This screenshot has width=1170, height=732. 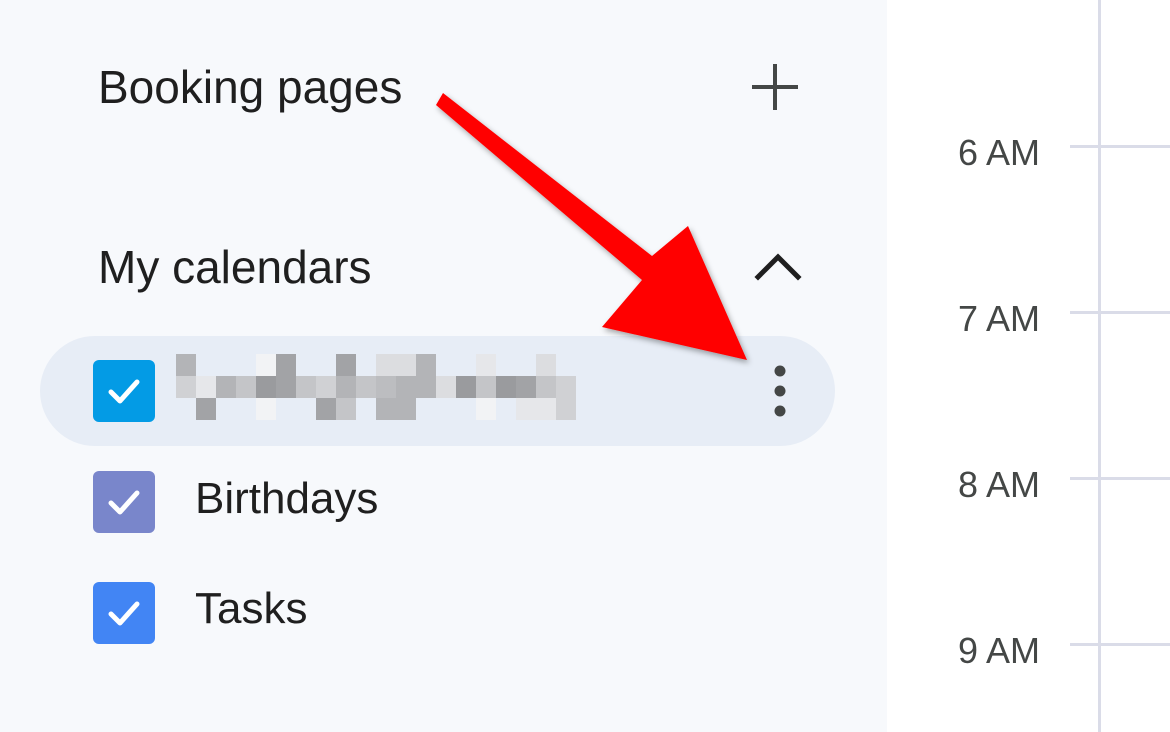 I want to click on hour-label: 9 AM, so click(x=998, y=650).